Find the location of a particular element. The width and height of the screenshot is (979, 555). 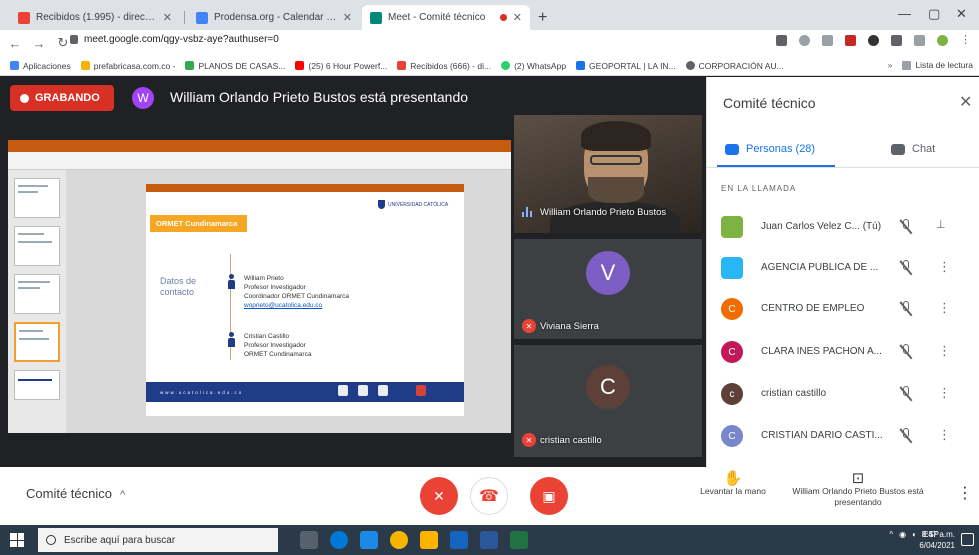

notification-icon is located at coordinates (967, 539).